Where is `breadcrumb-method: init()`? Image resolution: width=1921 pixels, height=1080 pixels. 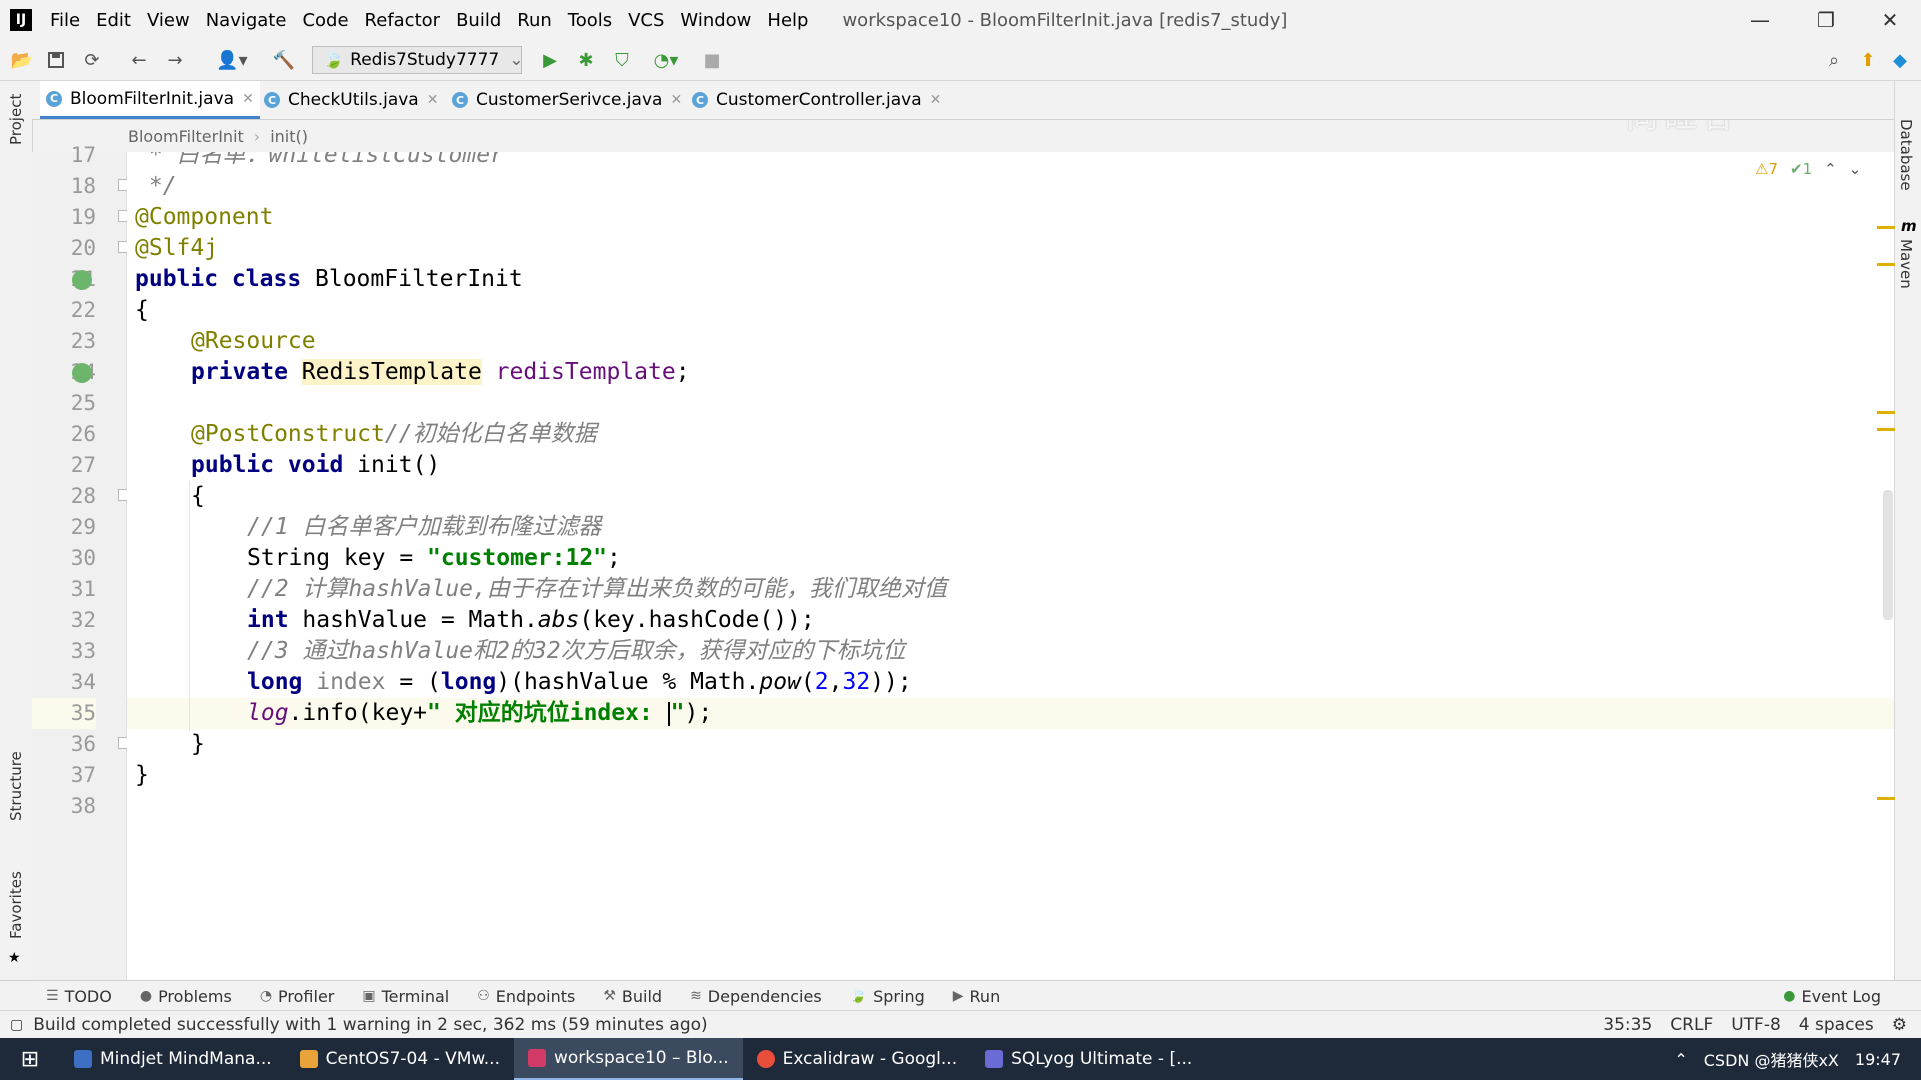 breadcrumb-method: init() is located at coordinates (289, 136).